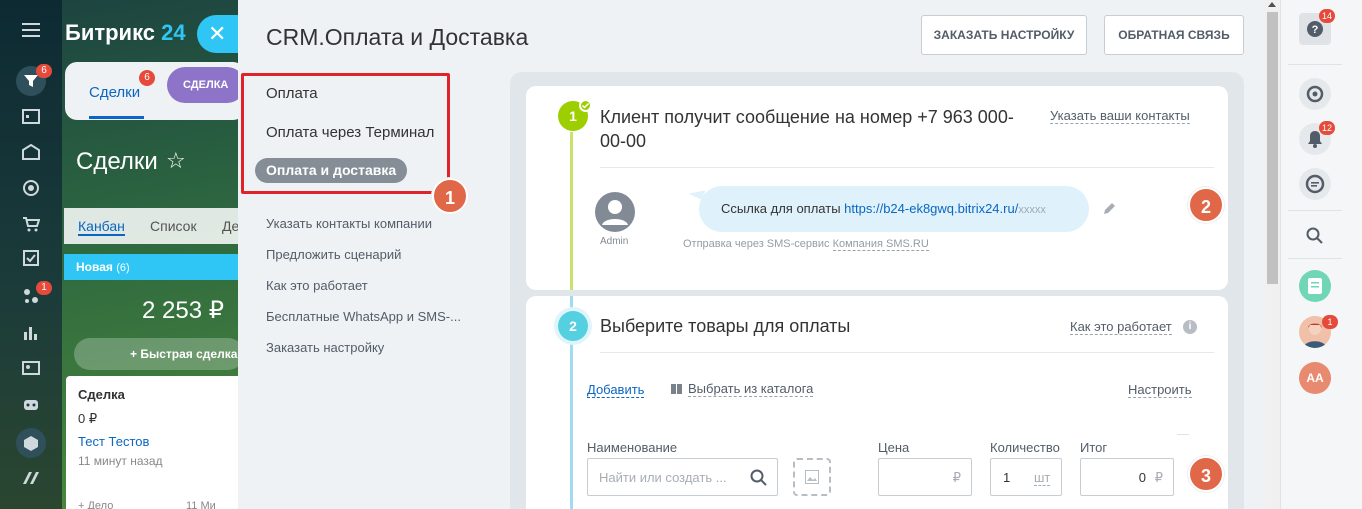 The height and width of the screenshot is (509, 1362). I want to click on column-sum: 2 253 ₽, so click(183, 310).